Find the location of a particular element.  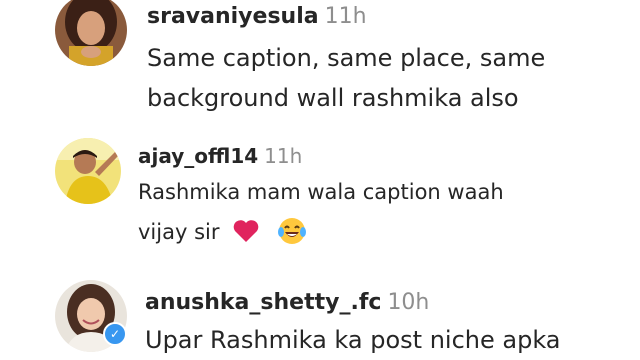

username-text: ajay_offl14 is located at coordinates (198, 156).